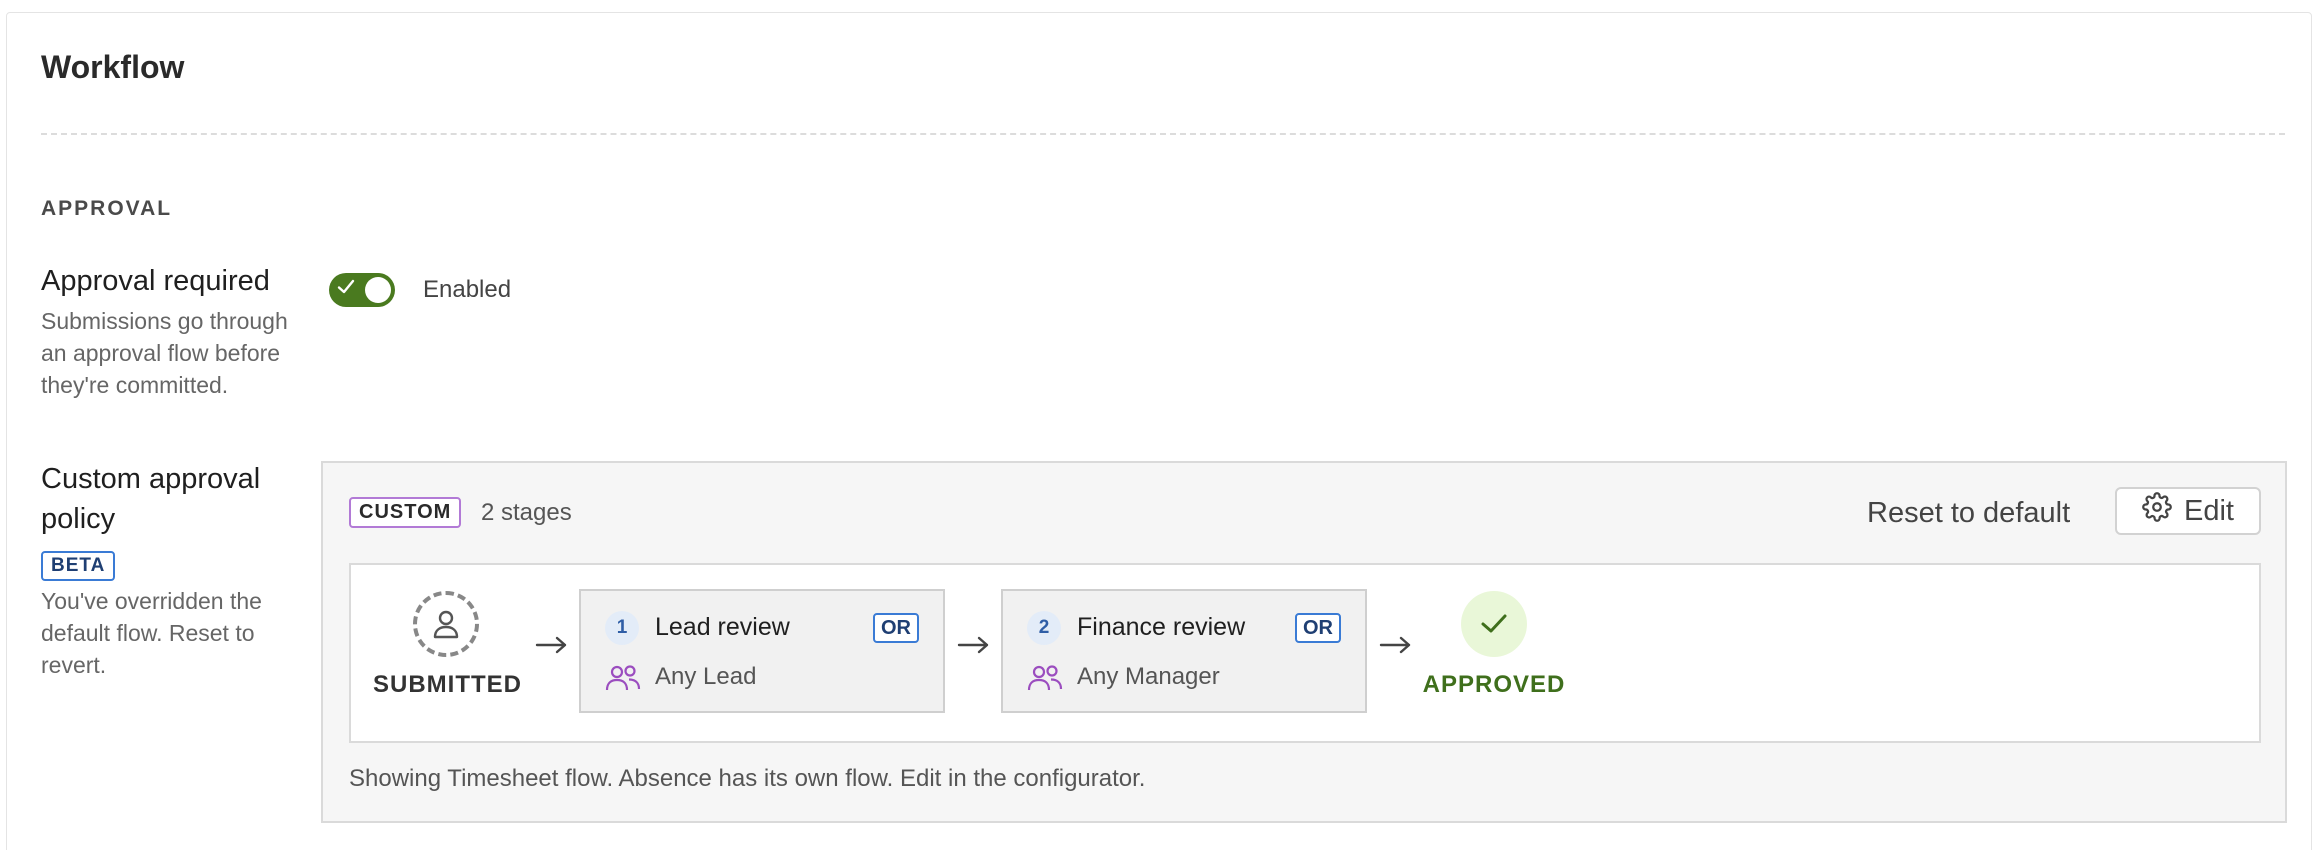 The width and height of the screenshot is (2320, 850). Describe the element at coordinates (378, 290) in the screenshot. I see `toggle-knob` at that location.